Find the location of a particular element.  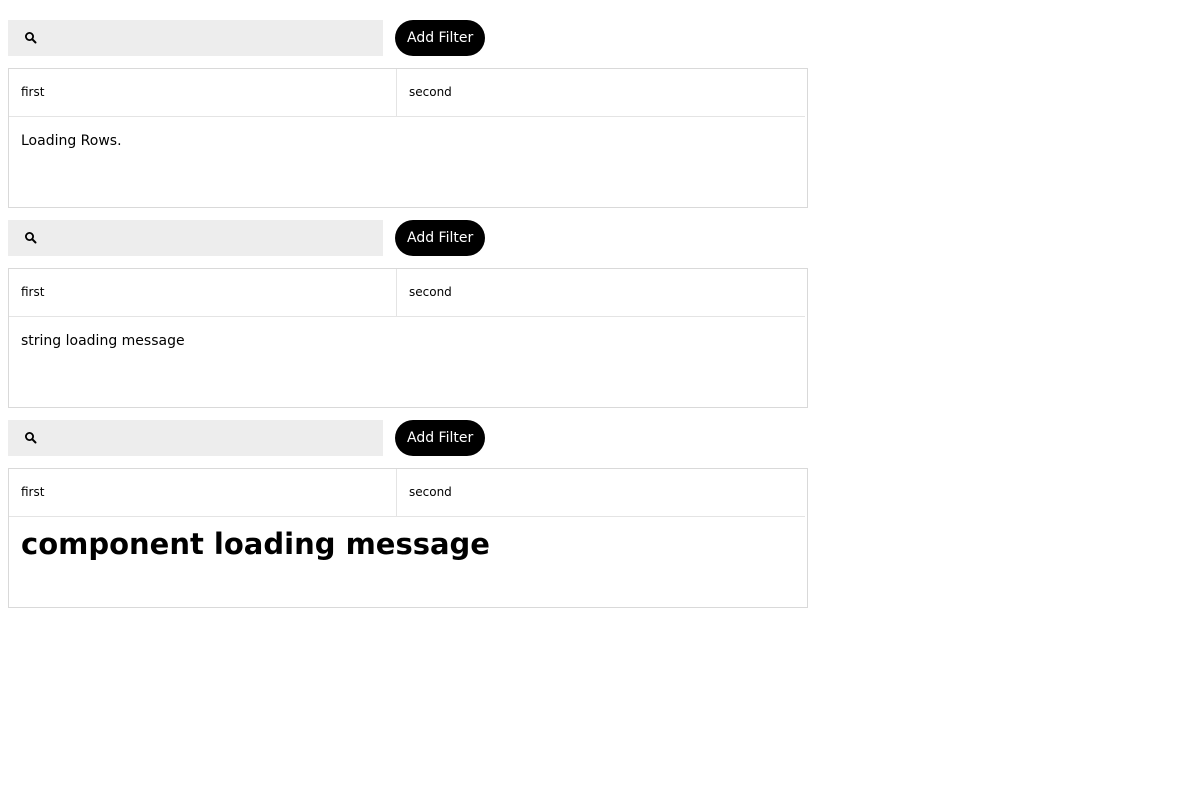

loading-message: component loading message is located at coordinates (255, 544).